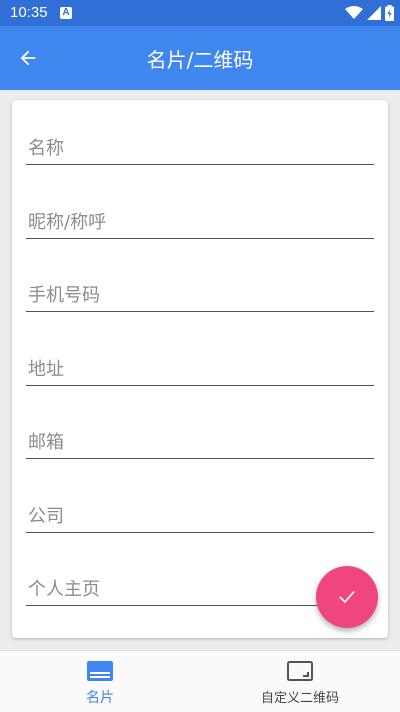  What do you see at coordinates (389, 13) in the screenshot?
I see `battery-icon` at bounding box center [389, 13].